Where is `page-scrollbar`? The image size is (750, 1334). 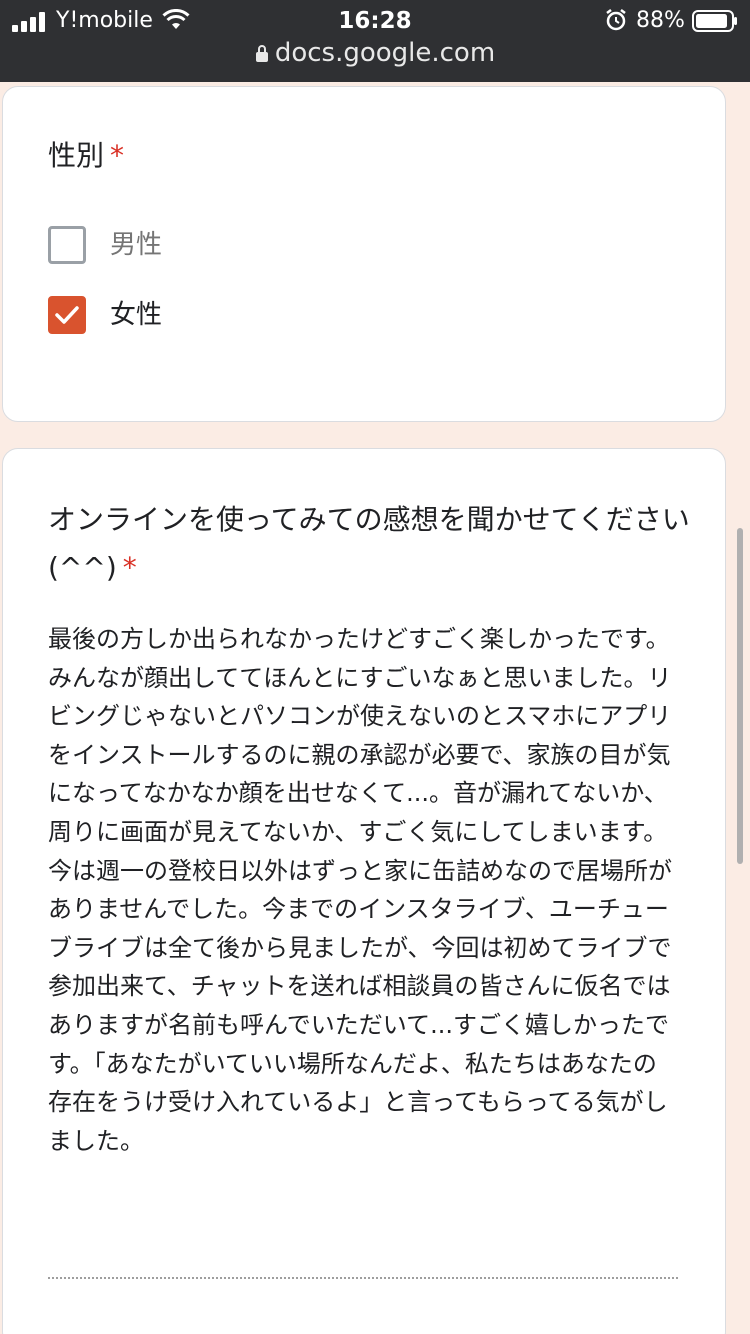 page-scrollbar is located at coordinates (740, 696).